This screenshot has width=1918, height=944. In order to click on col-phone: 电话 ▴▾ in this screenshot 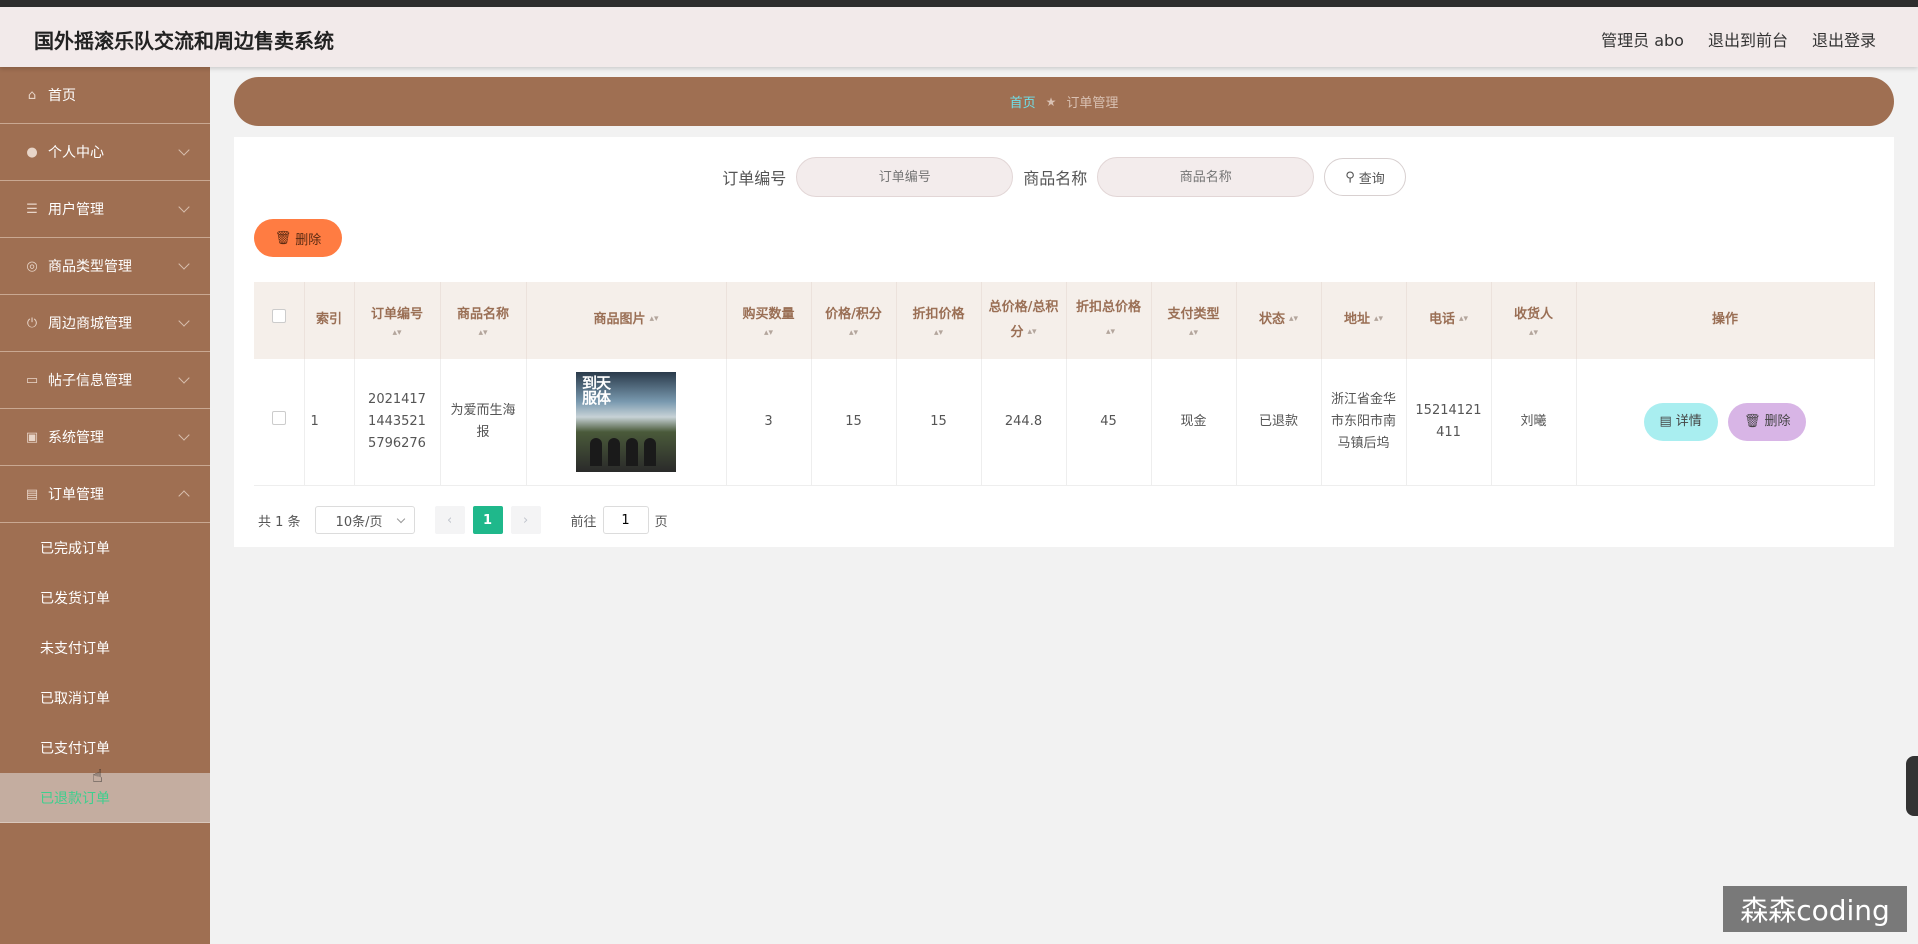, I will do `click(1449, 320)`.